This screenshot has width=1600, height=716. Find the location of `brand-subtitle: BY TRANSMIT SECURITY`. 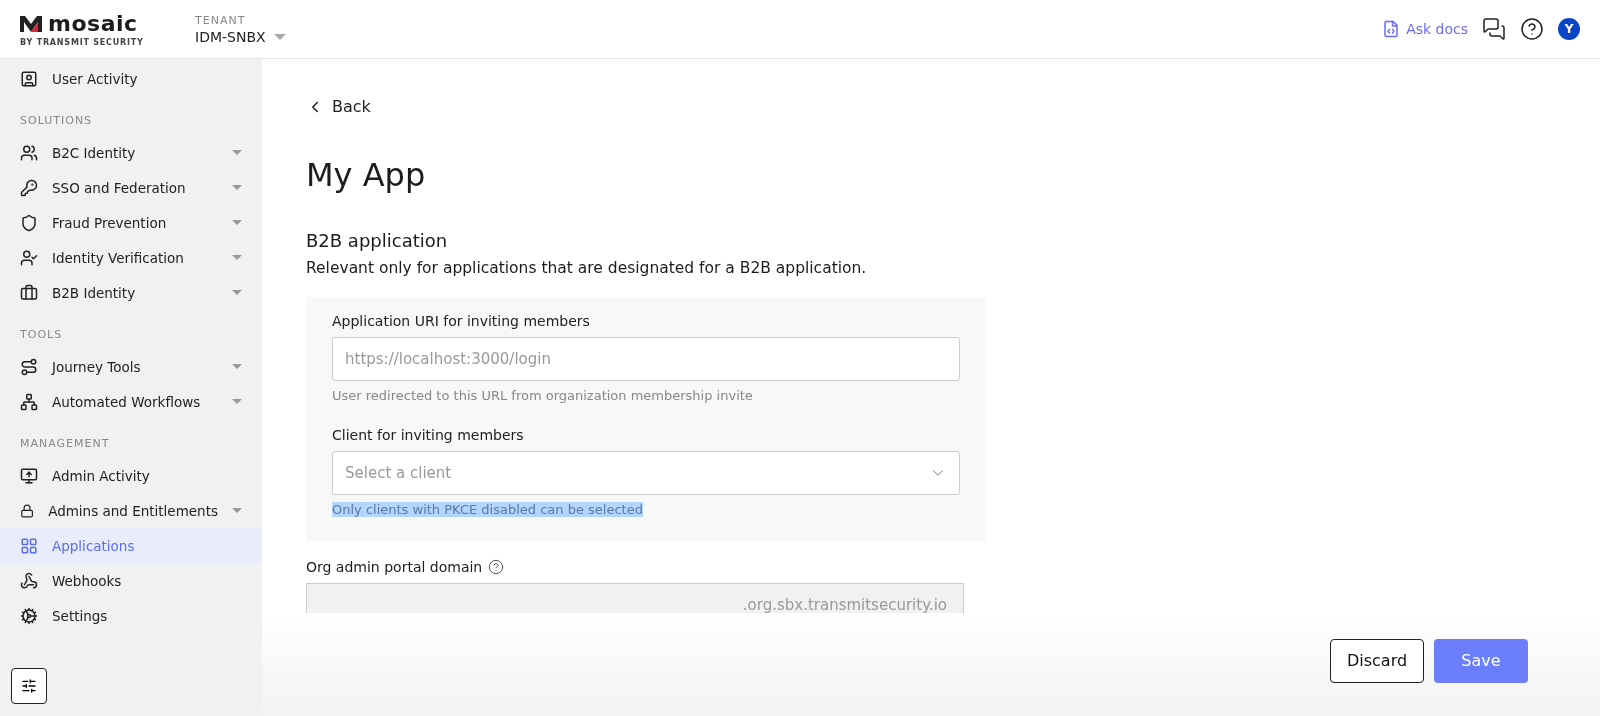

brand-subtitle: BY TRANSMIT SECURITY is located at coordinates (82, 42).